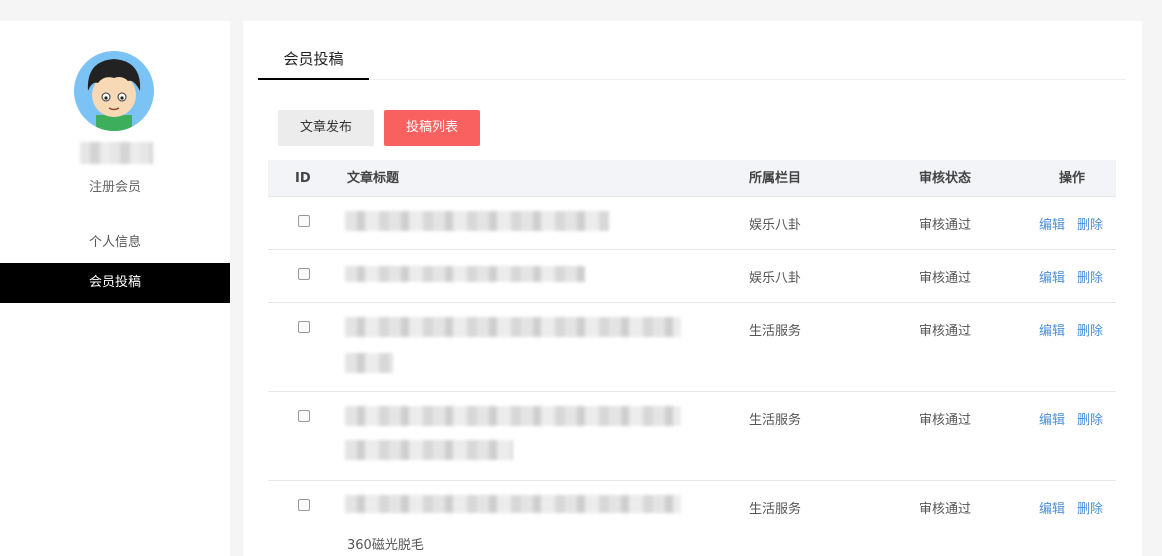 The height and width of the screenshot is (556, 1162). Describe the element at coordinates (692, 63) in the screenshot. I see `tab-bar: 会员投稿` at that location.